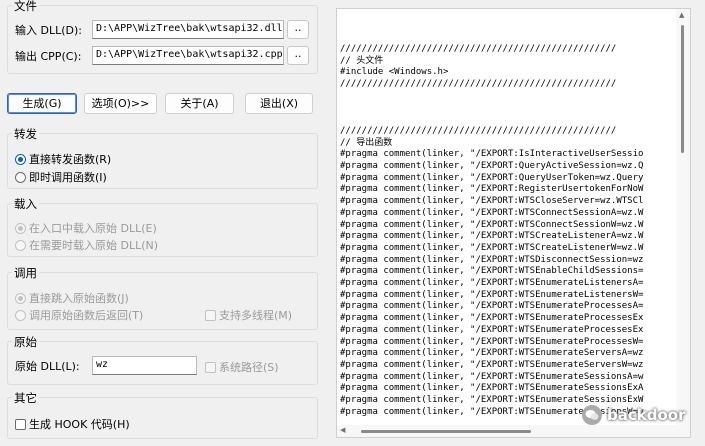 The width and height of the screenshot is (705, 446). What do you see at coordinates (25, 342) in the screenshot?
I see `original-group-title: 原始` at bounding box center [25, 342].